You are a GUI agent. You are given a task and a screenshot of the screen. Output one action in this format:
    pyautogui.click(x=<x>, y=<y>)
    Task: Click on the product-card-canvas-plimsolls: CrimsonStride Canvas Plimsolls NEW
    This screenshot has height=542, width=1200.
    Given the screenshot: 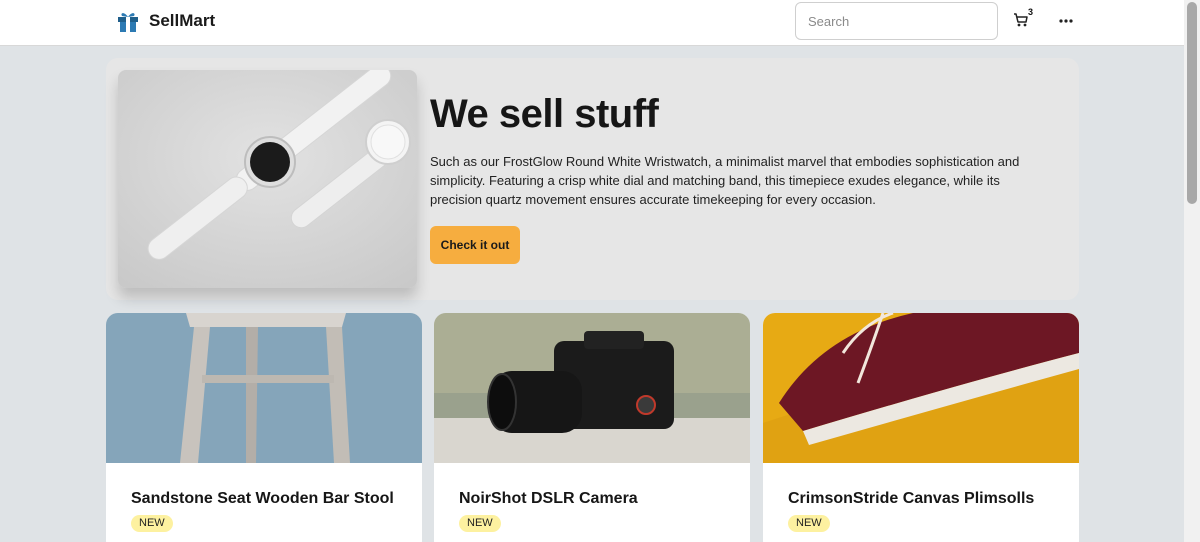 What is the action you would take?
    pyautogui.click(x=921, y=427)
    